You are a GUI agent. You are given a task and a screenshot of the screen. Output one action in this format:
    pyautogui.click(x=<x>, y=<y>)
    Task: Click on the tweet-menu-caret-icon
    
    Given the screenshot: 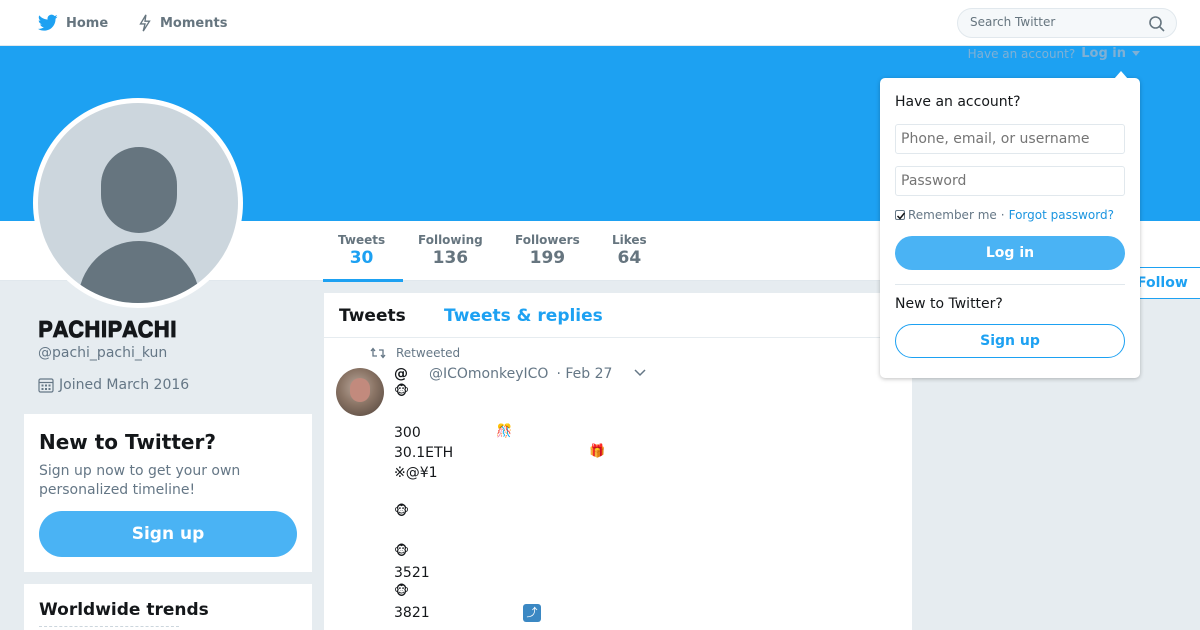 What is the action you would take?
    pyautogui.click(x=640, y=373)
    